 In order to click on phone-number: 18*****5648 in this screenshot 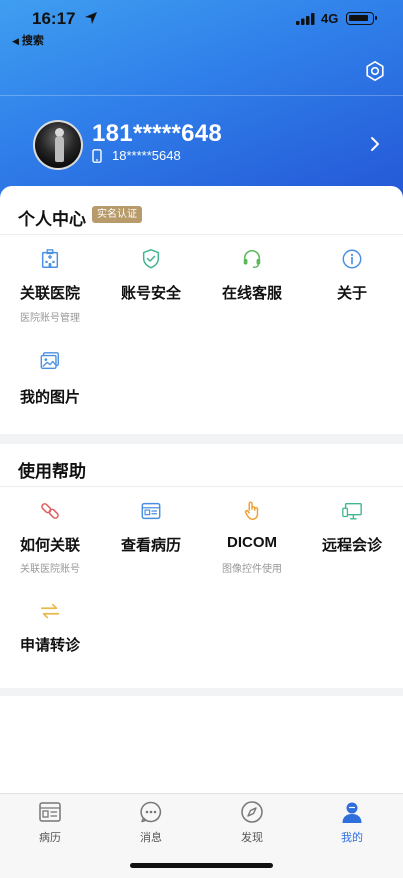, I will do `click(146, 155)`.